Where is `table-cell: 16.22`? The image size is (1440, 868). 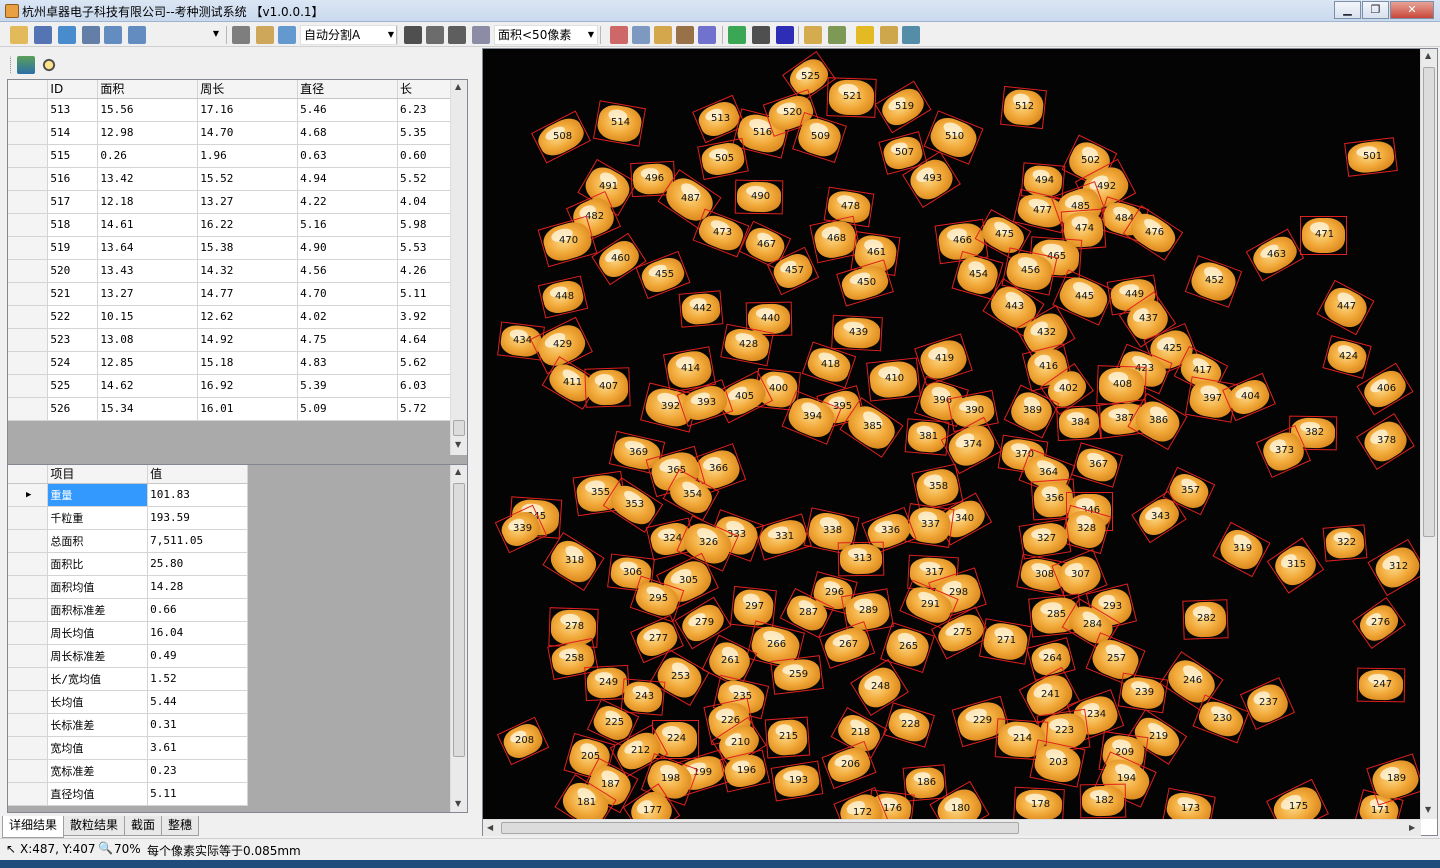 table-cell: 16.22 is located at coordinates (248, 225).